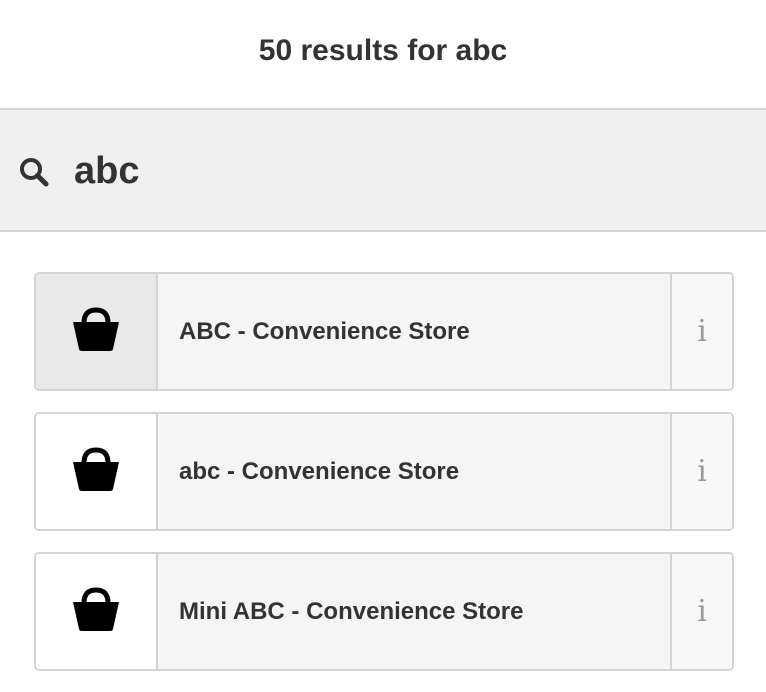 The height and width of the screenshot is (692, 766). Describe the element at coordinates (414, 471) in the screenshot. I see `result-label: abc - Convenience Store` at that location.